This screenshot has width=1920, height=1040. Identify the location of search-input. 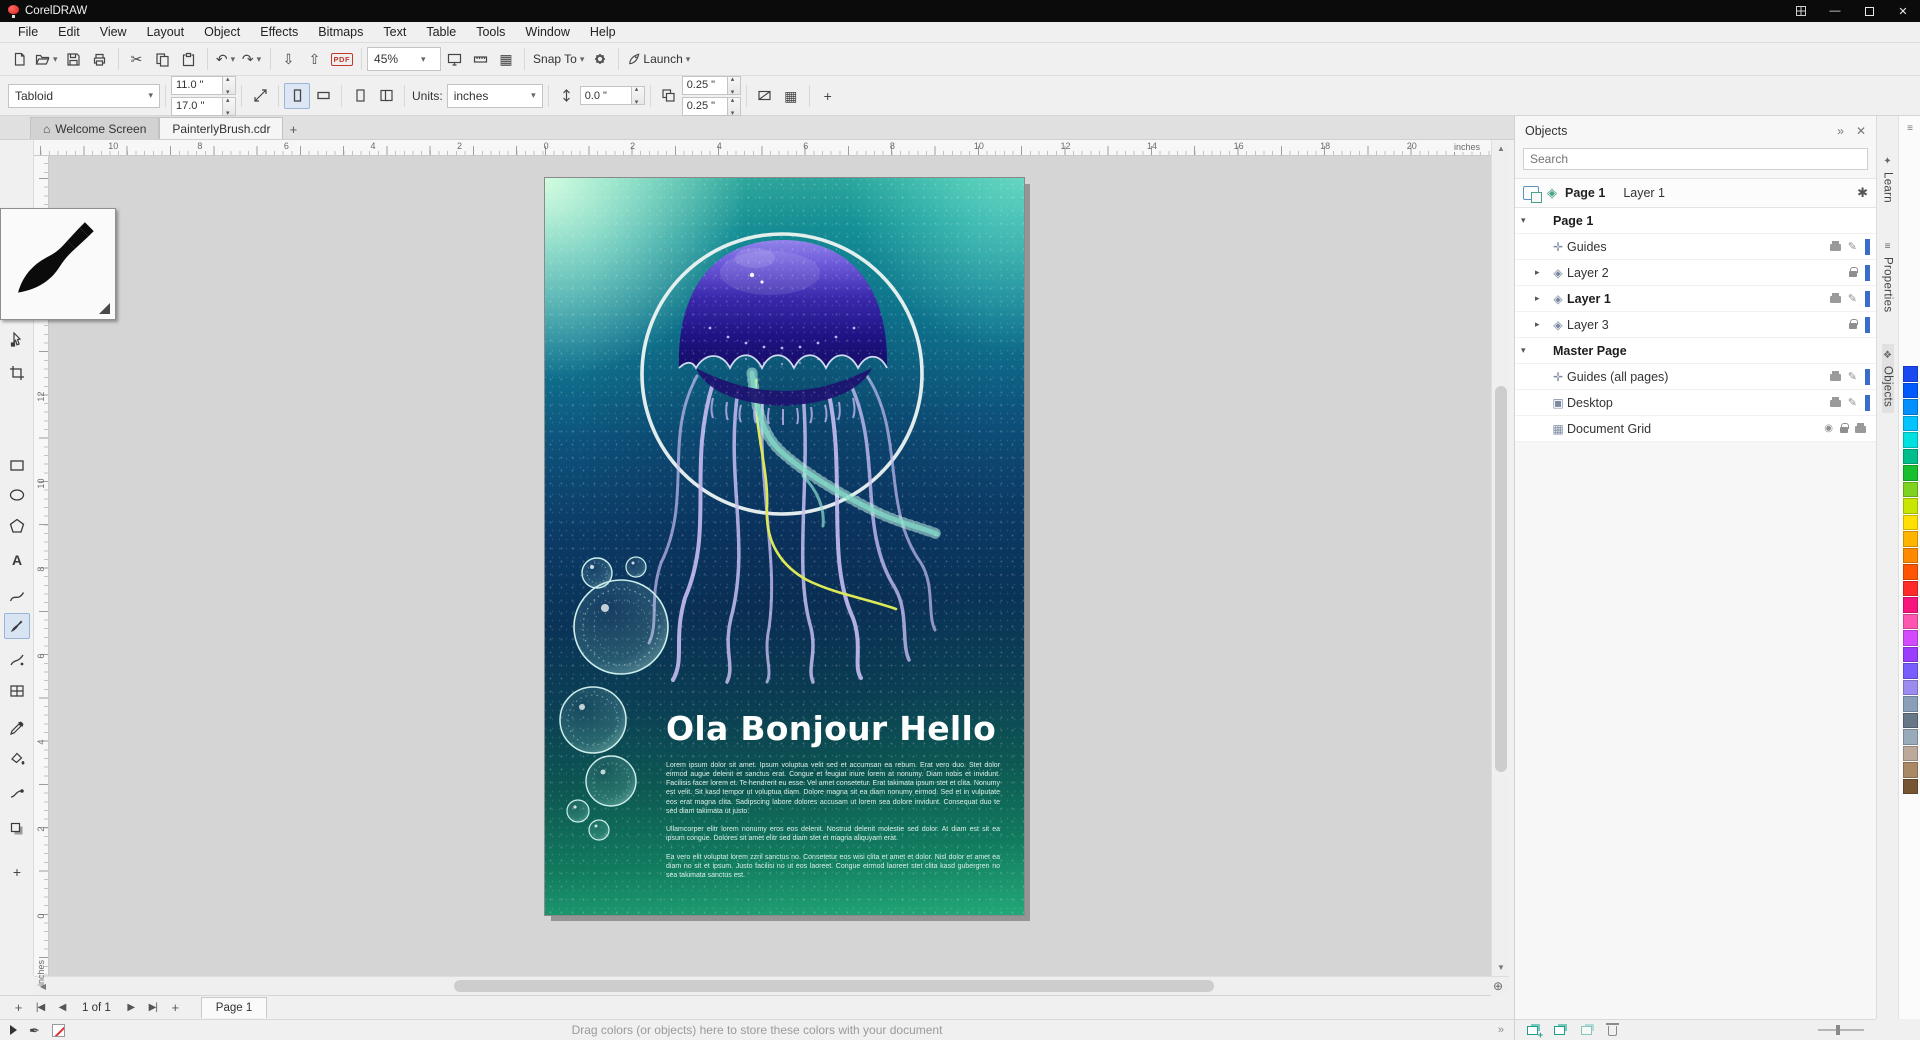
(1695, 159).